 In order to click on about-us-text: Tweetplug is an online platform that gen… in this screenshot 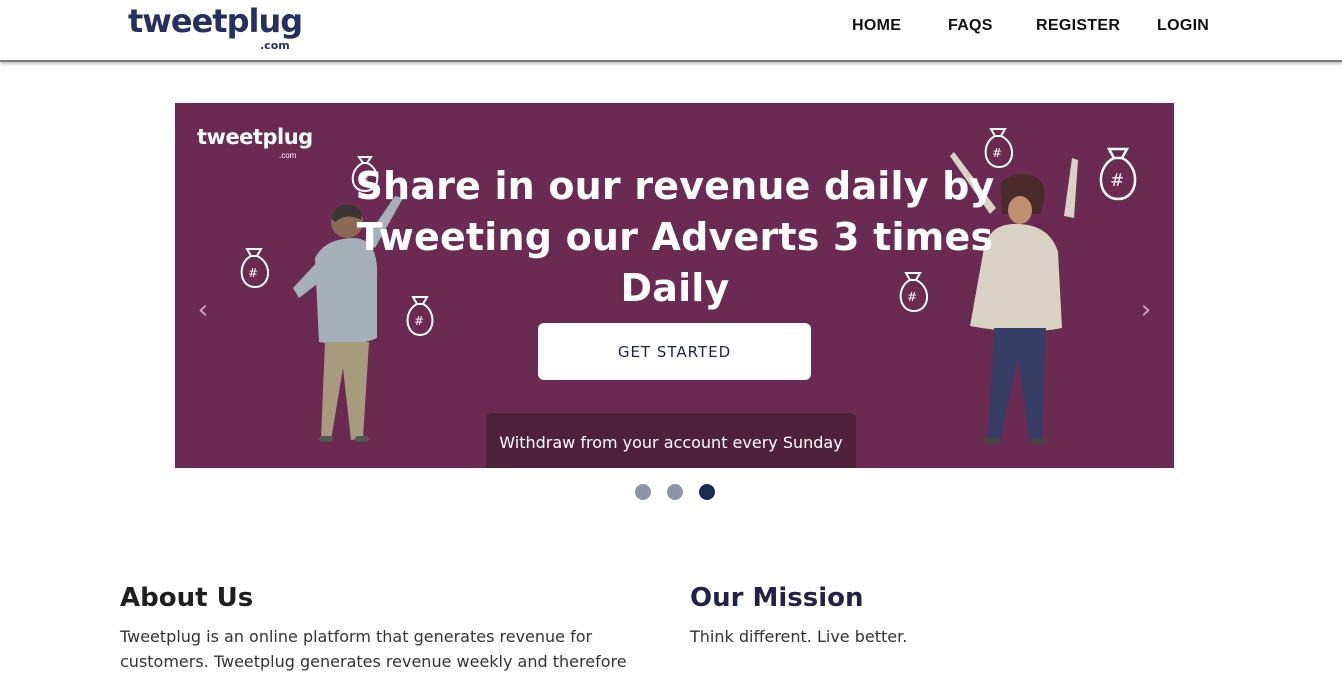, I will do `click(373, 649)`.